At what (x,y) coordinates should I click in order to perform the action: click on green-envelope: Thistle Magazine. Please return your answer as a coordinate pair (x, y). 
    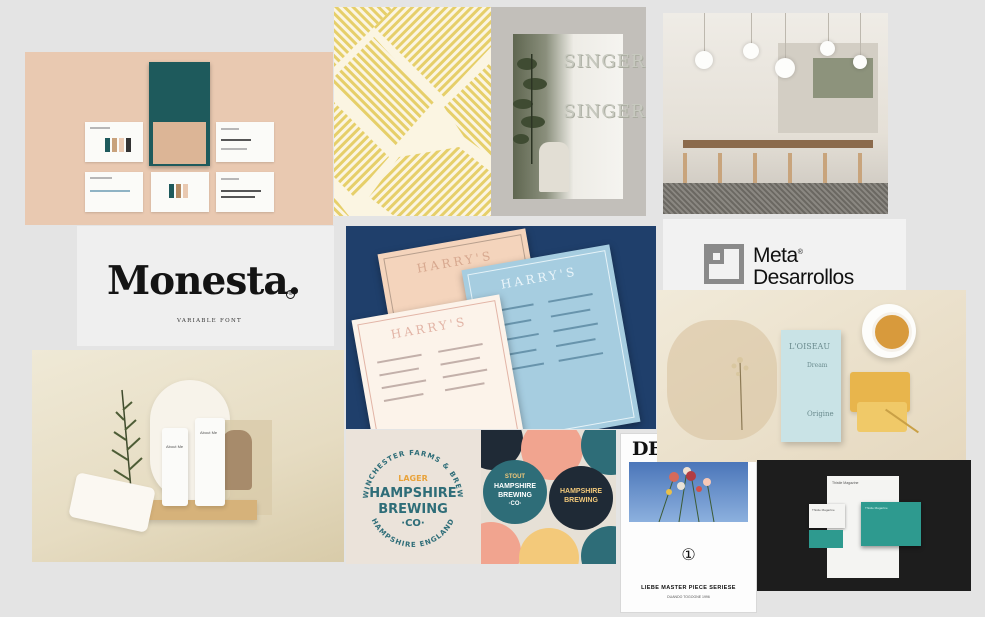
    Looking at the image, I should click on (891, 524).